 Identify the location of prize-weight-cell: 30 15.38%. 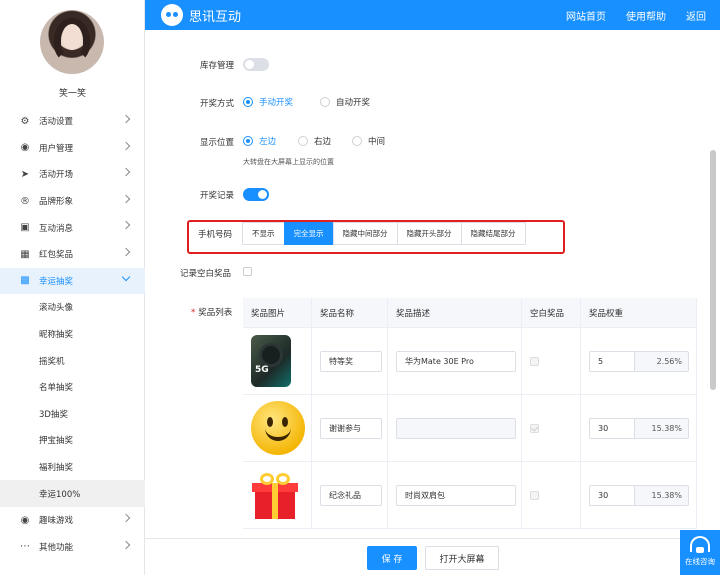
(639, 428).